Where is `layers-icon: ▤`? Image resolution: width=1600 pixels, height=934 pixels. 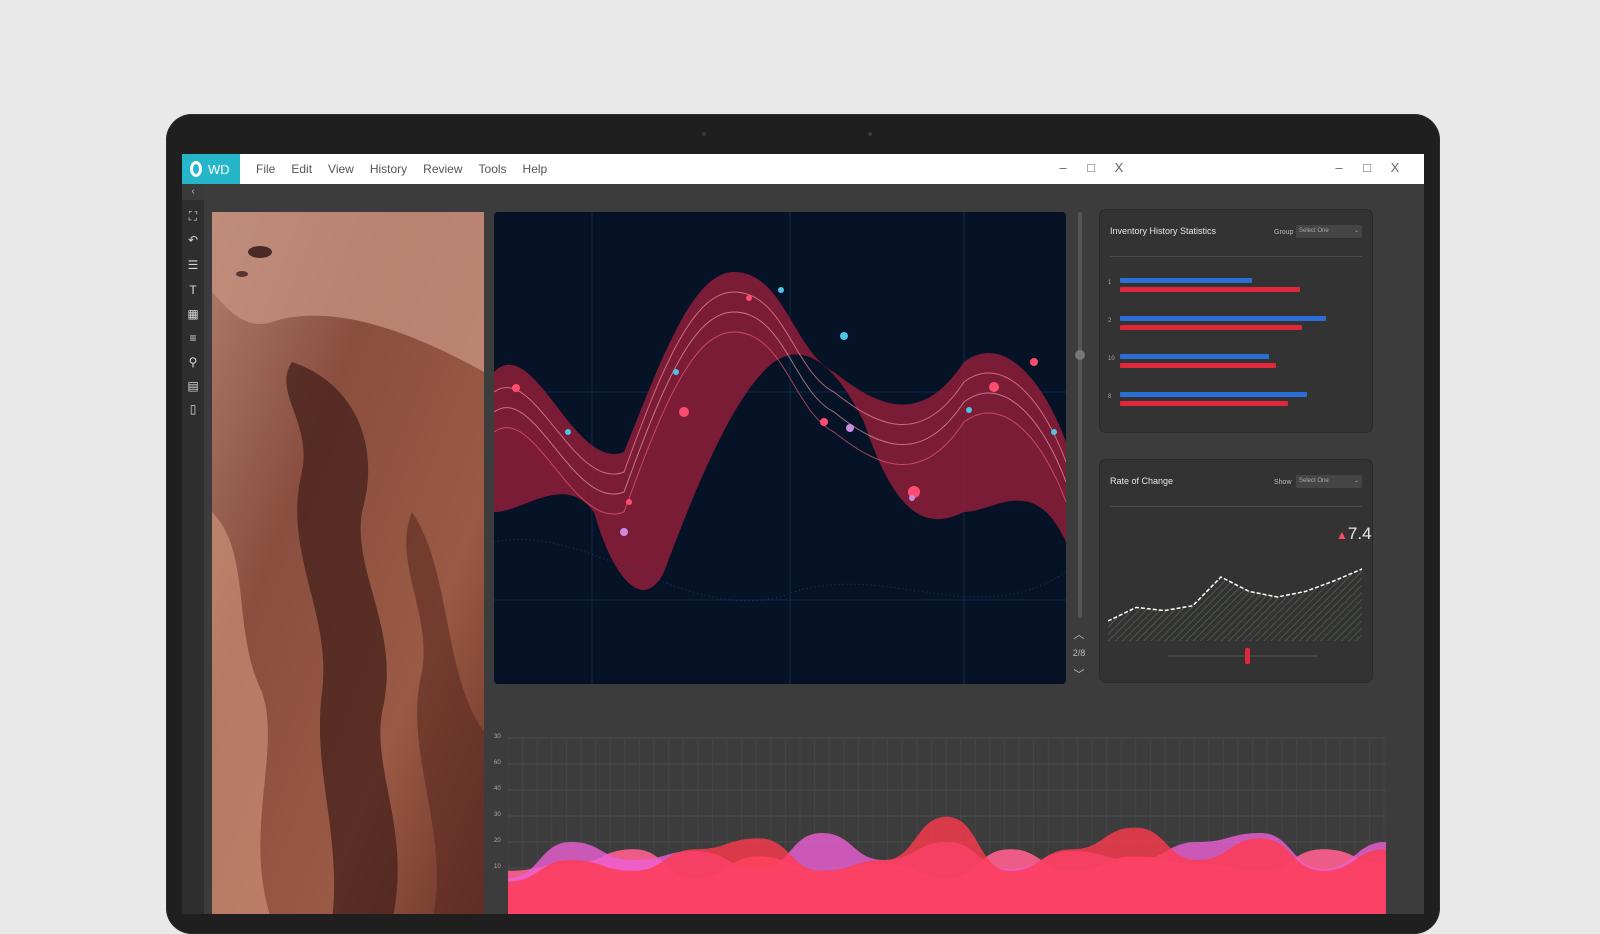 layers-icon: ▤ is located at coordinates (193, 386).